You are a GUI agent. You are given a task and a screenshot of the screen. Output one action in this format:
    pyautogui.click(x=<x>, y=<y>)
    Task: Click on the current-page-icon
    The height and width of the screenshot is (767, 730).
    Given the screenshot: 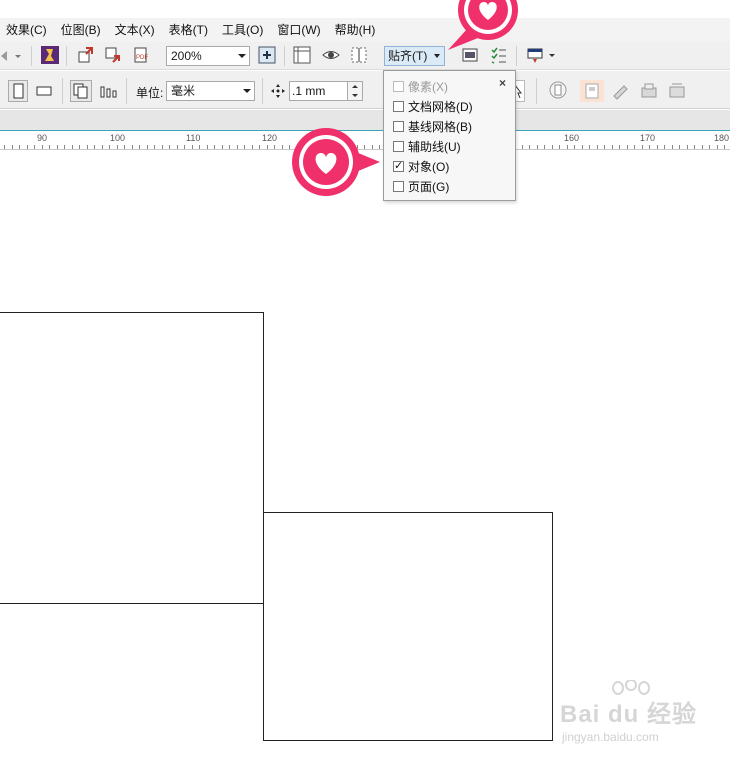 What is the action you would take?
    pyautogui.click(x=109, y=91)
    